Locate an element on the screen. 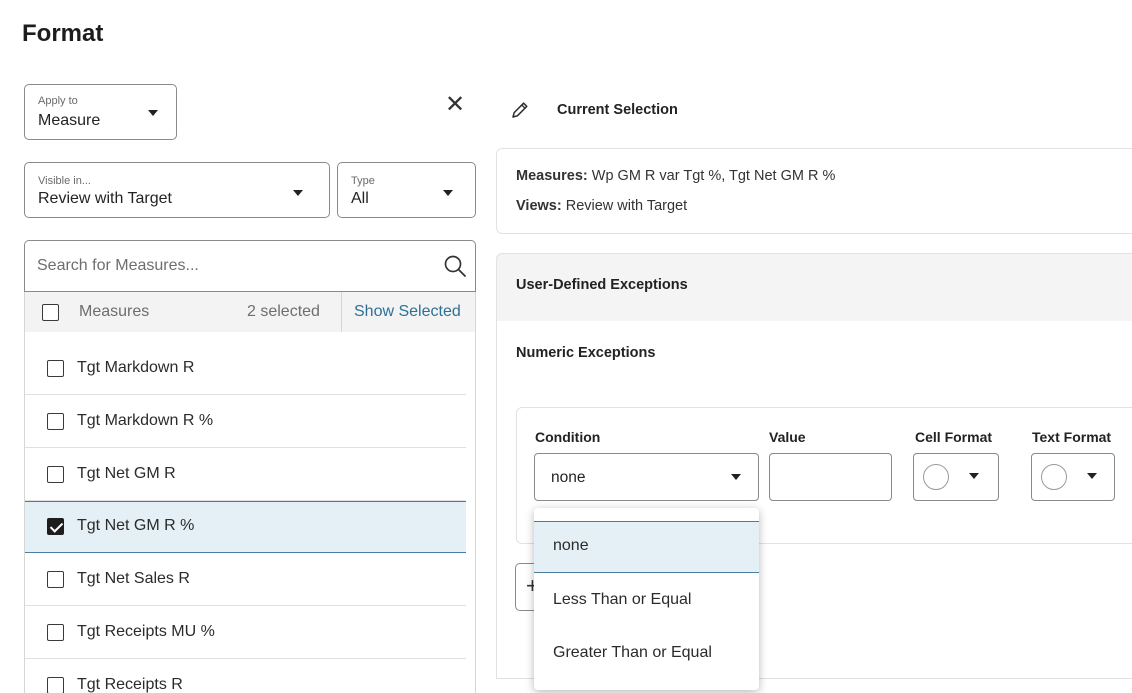  user-defined-exceptions-header: User-Defined Exceptions is located at coordinates (814, 287).